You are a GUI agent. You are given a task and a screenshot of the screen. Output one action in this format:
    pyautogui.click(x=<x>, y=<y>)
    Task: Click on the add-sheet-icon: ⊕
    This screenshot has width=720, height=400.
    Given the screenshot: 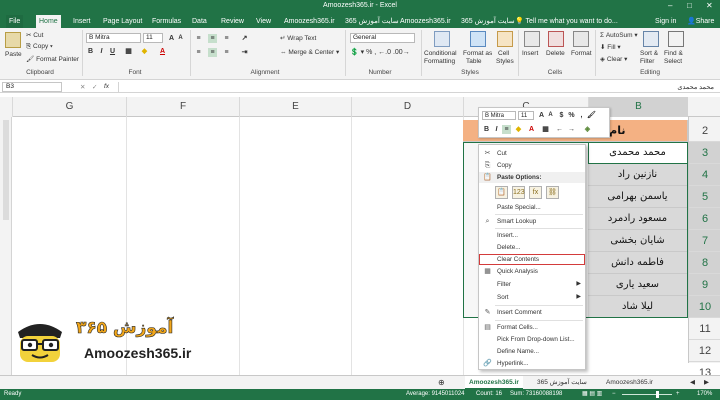 What is the action you would take?
    pyautogui.click(x=441, y=383)
    